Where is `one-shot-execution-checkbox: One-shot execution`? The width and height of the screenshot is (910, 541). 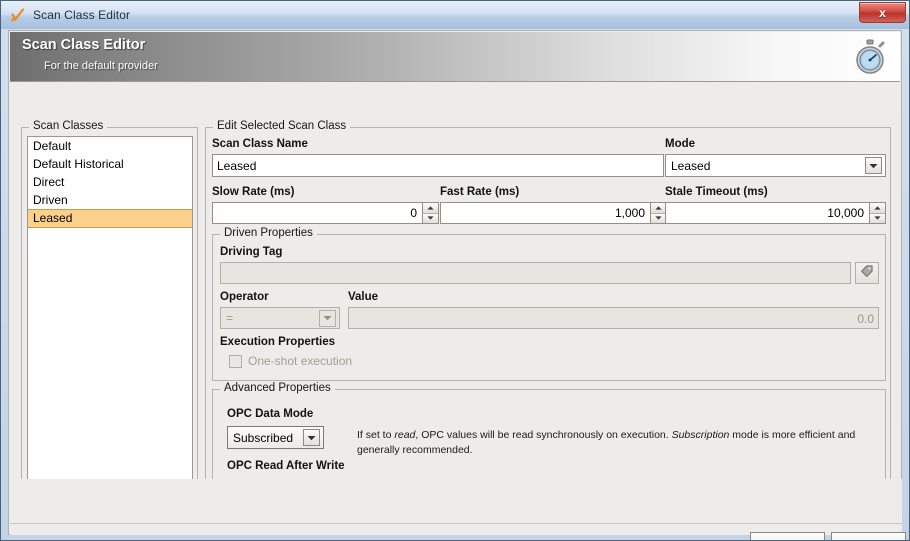 one-shot-execution-checkbox: One-shot execution is located at coordinates (290, 361).